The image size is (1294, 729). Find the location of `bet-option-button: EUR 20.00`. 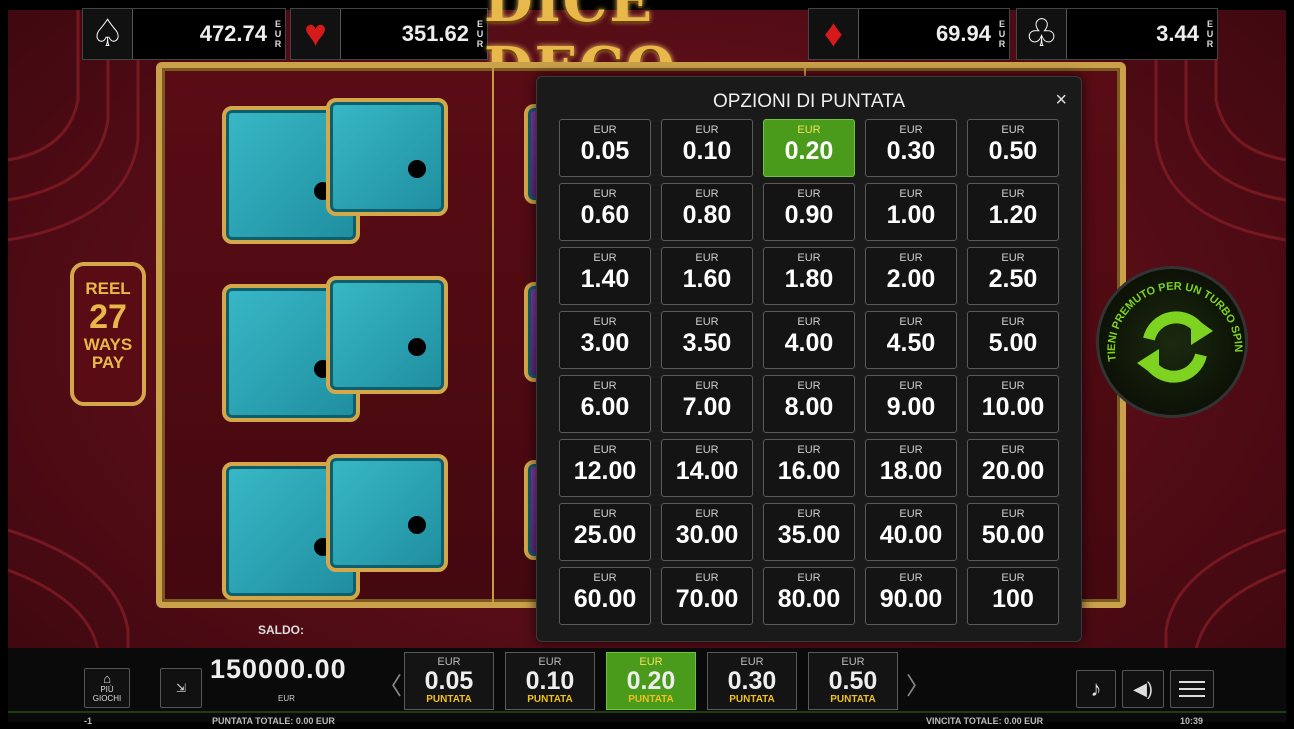

bet-option-button: EUR 20.00 is located at coordinates (1013, 468).